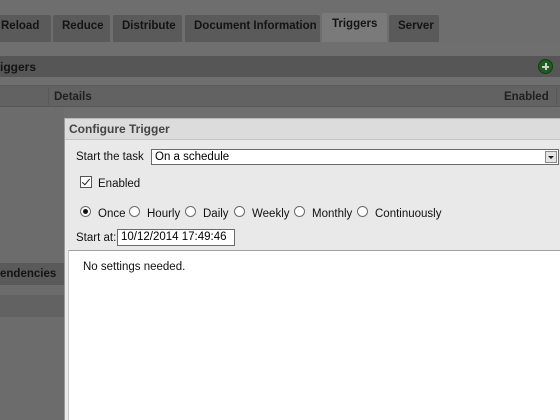  What do you see at coordinates (280, 66) in the screenshot?
I see `section-bar` at bounding box center [280, 66].